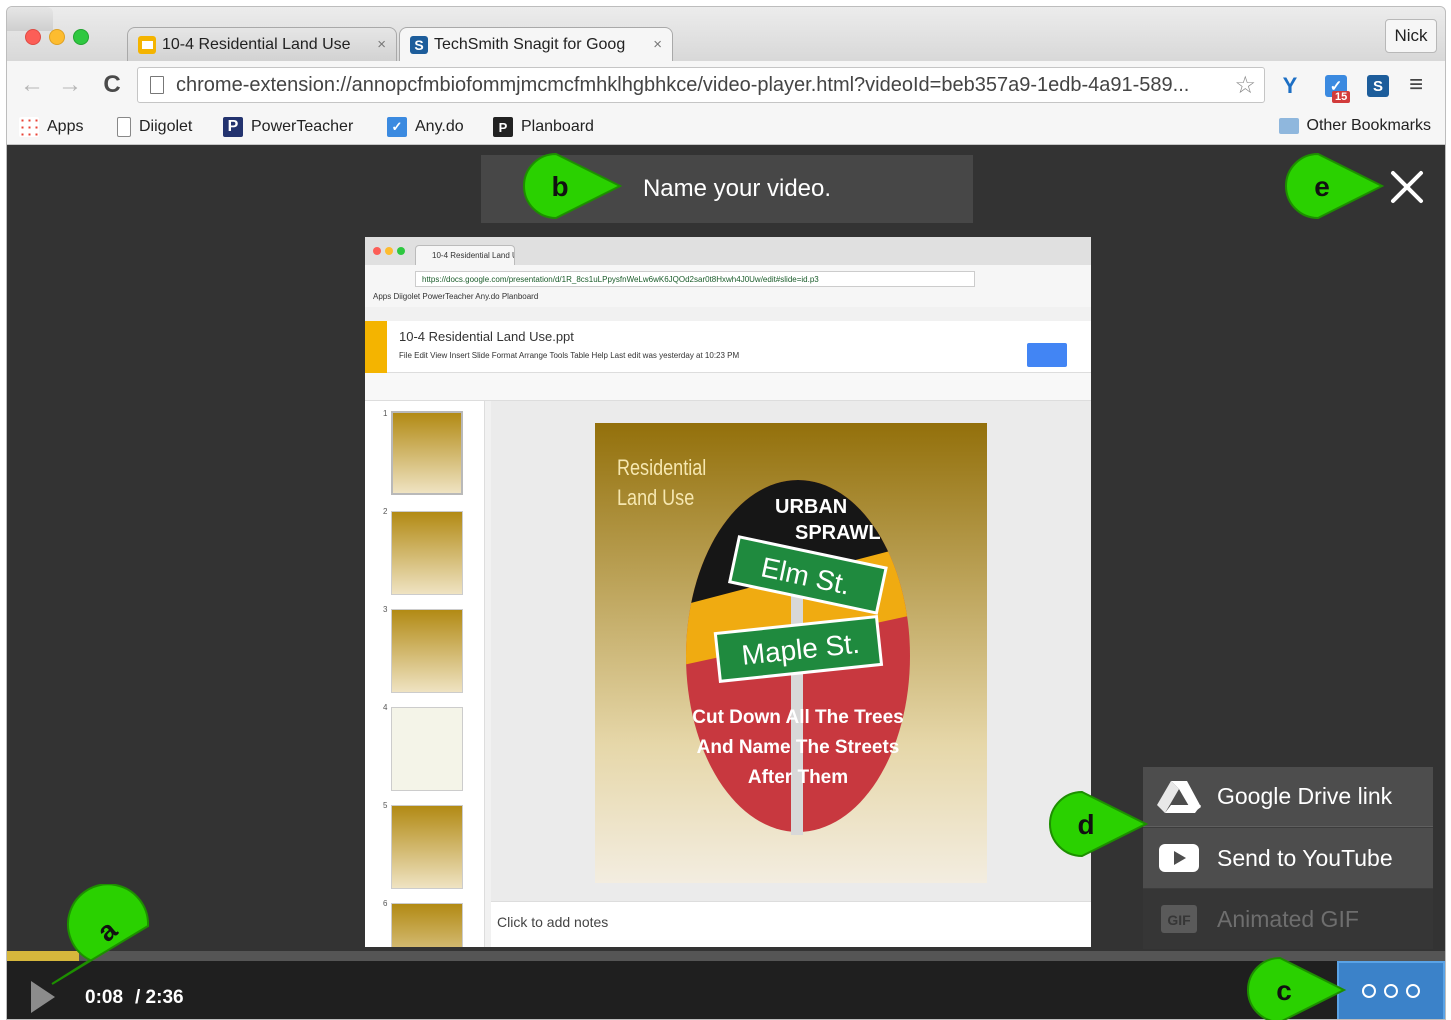 The image size is (1451, 1020). Describe the element at coordinates (1341, 97) in the screenshot. I see `anydo-badge: 15` at that location.